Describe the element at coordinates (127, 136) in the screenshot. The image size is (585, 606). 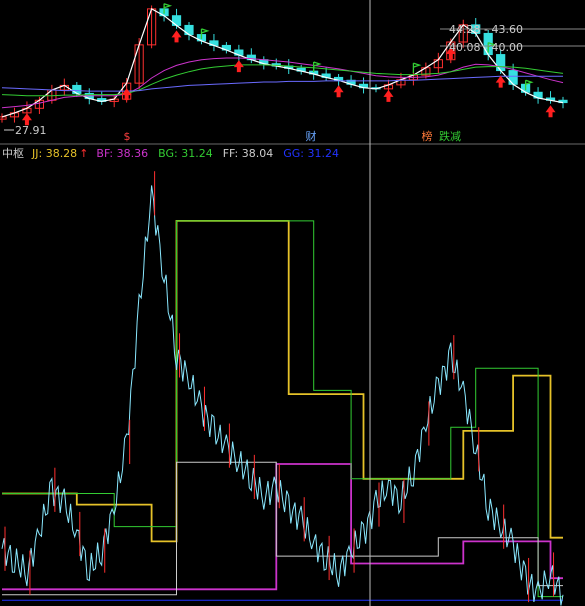
I see `event-marker-dollar: $` at that location.